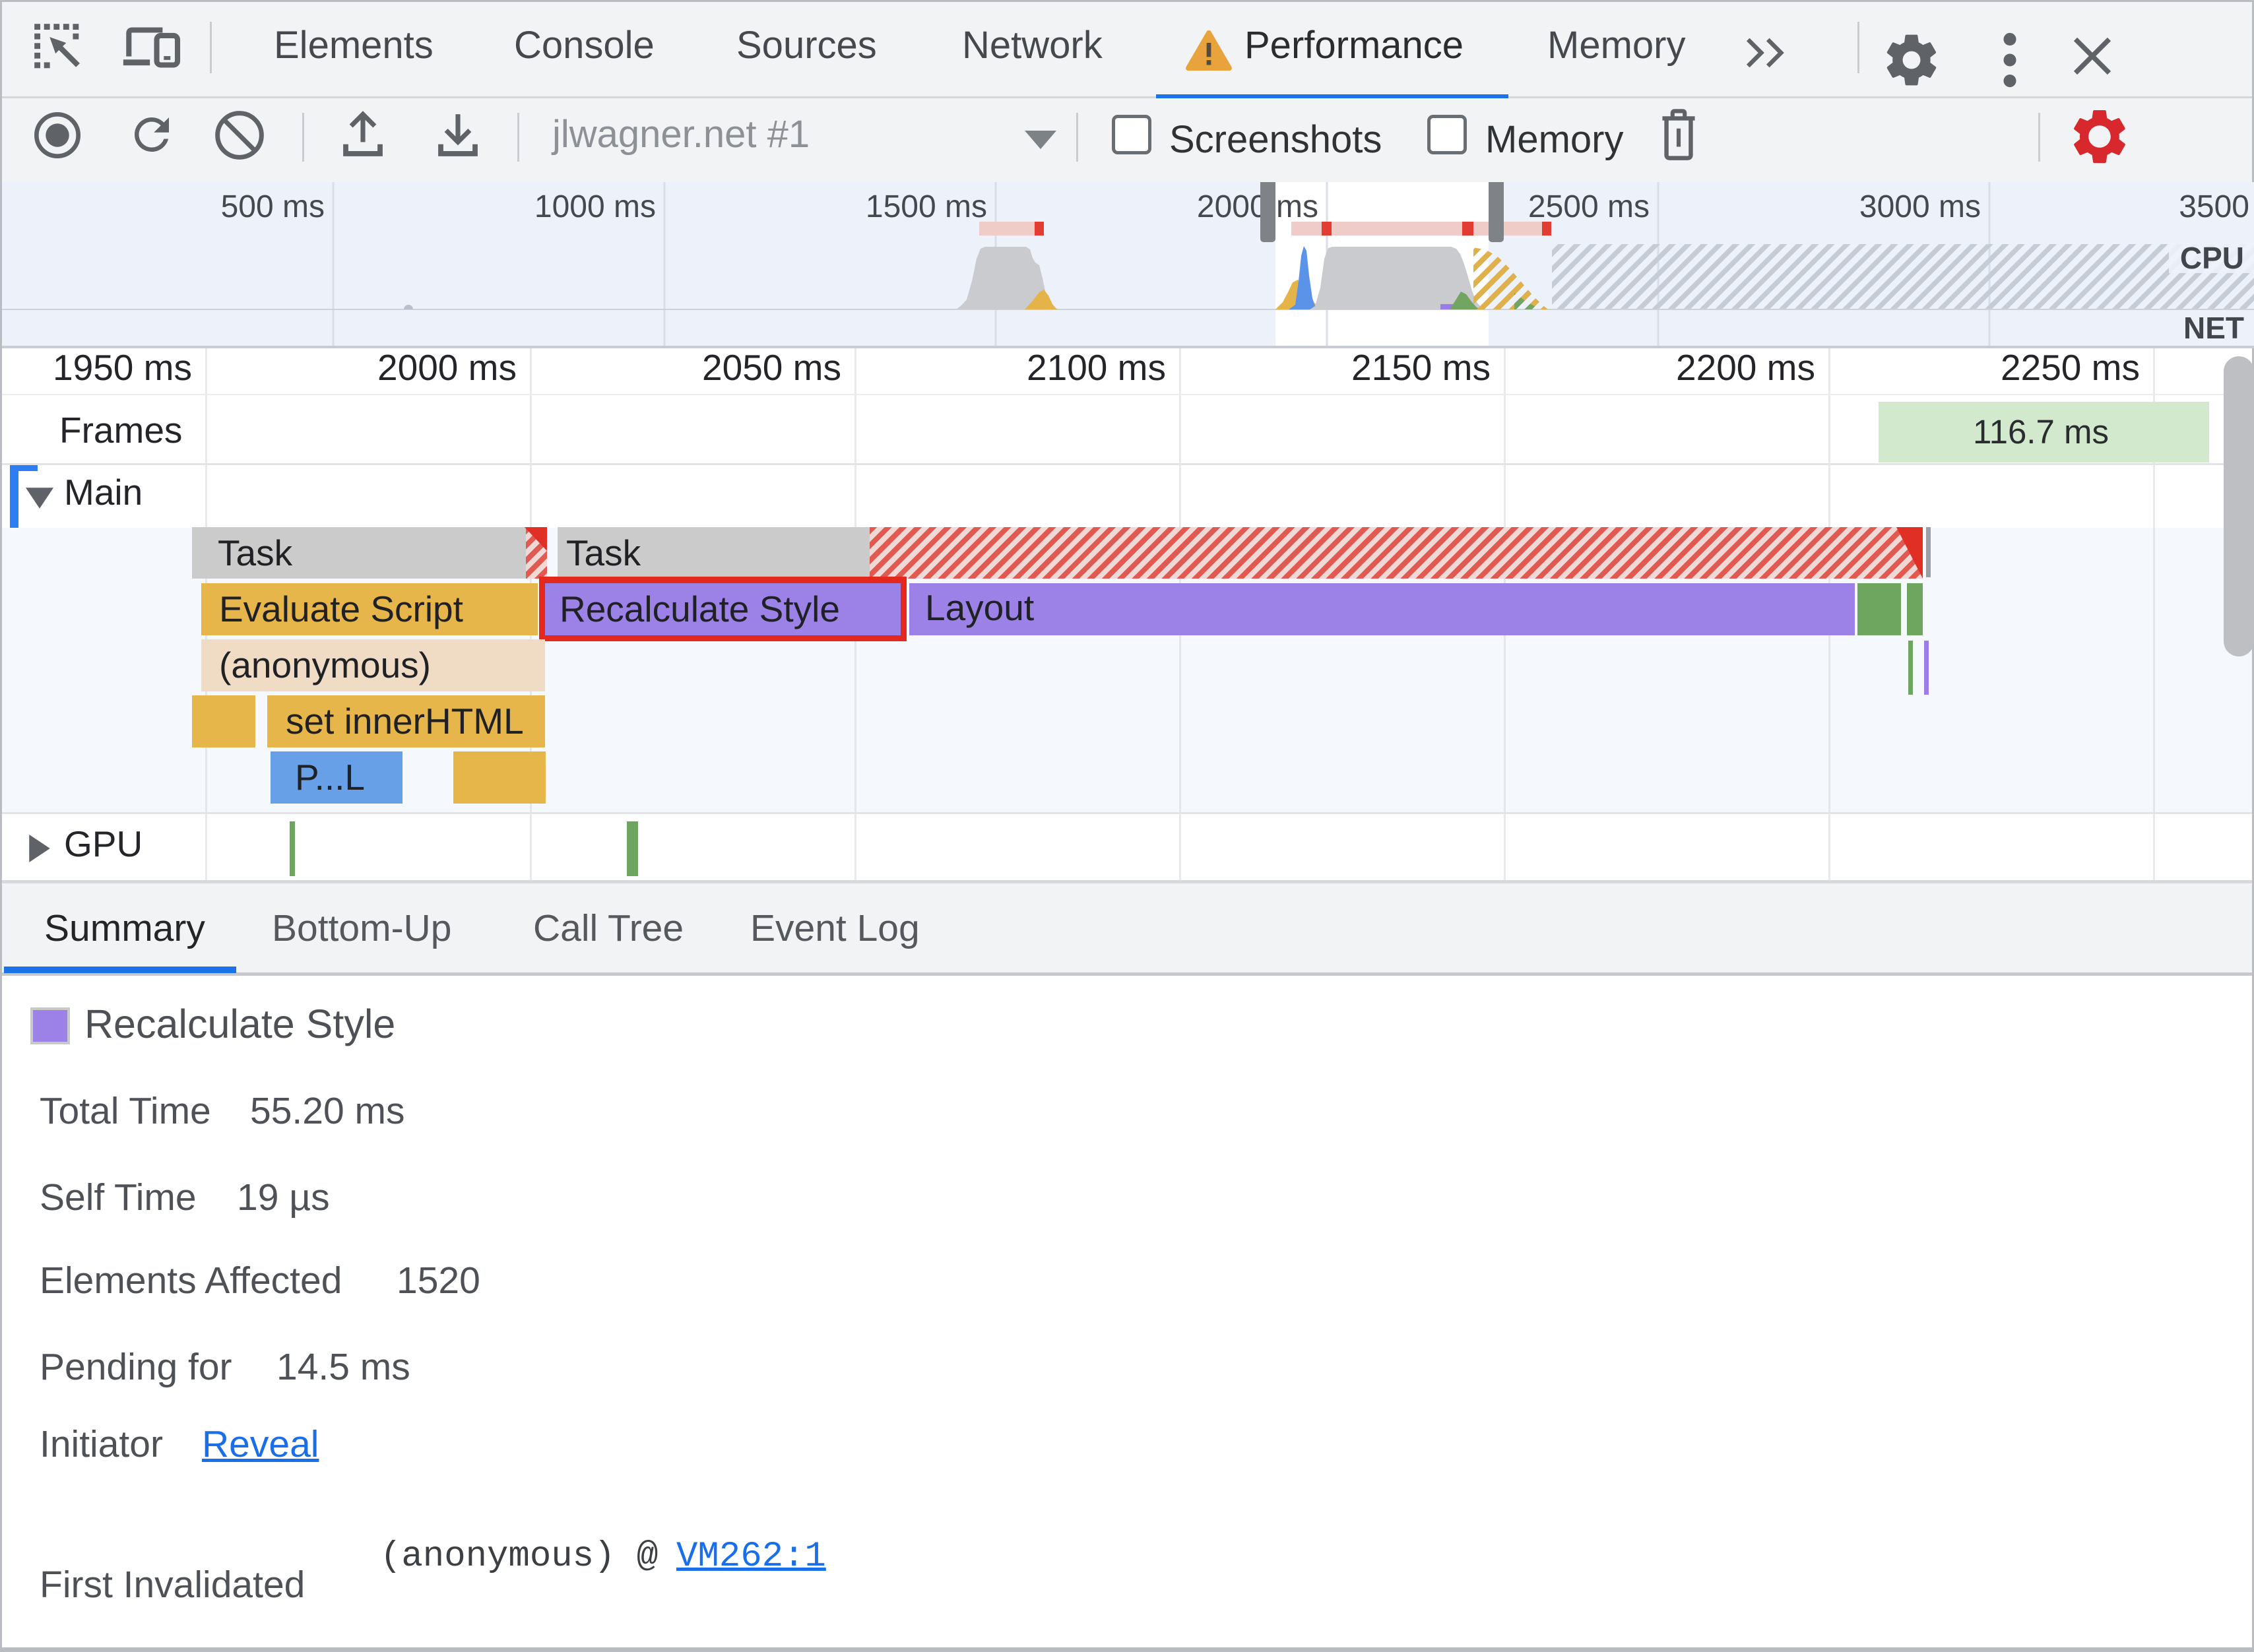  What do you see at coordinates (273, 206) in the screenshot?
I see `svg-text: 500 ms` at bounding box center [273, 206].